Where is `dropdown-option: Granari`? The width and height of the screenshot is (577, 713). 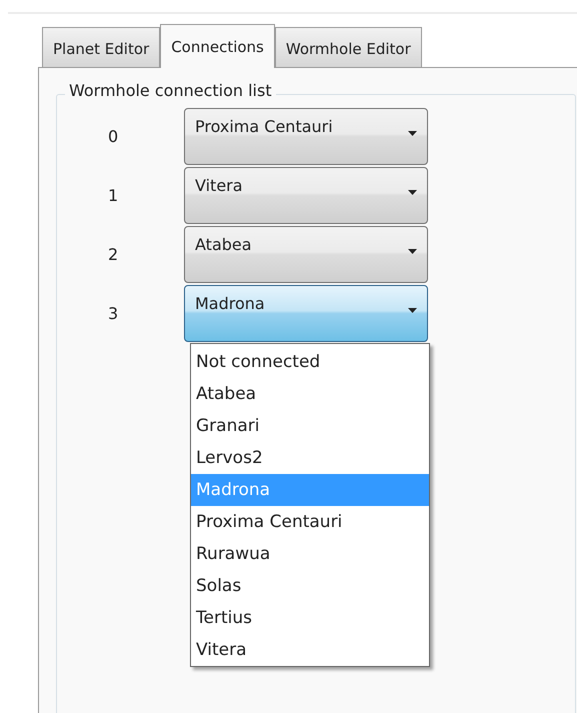
dropdown-option: Granari is located at coordinates (310, 426).